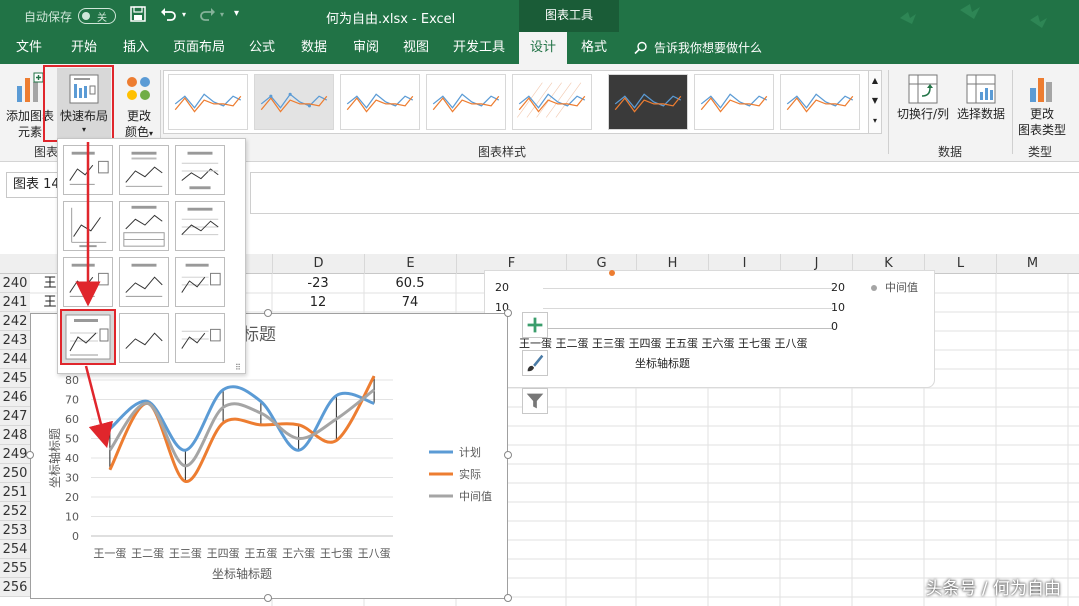 This screenshot has width=1079, height=606. I want to click on annotation-arrows, so click(94, 295).